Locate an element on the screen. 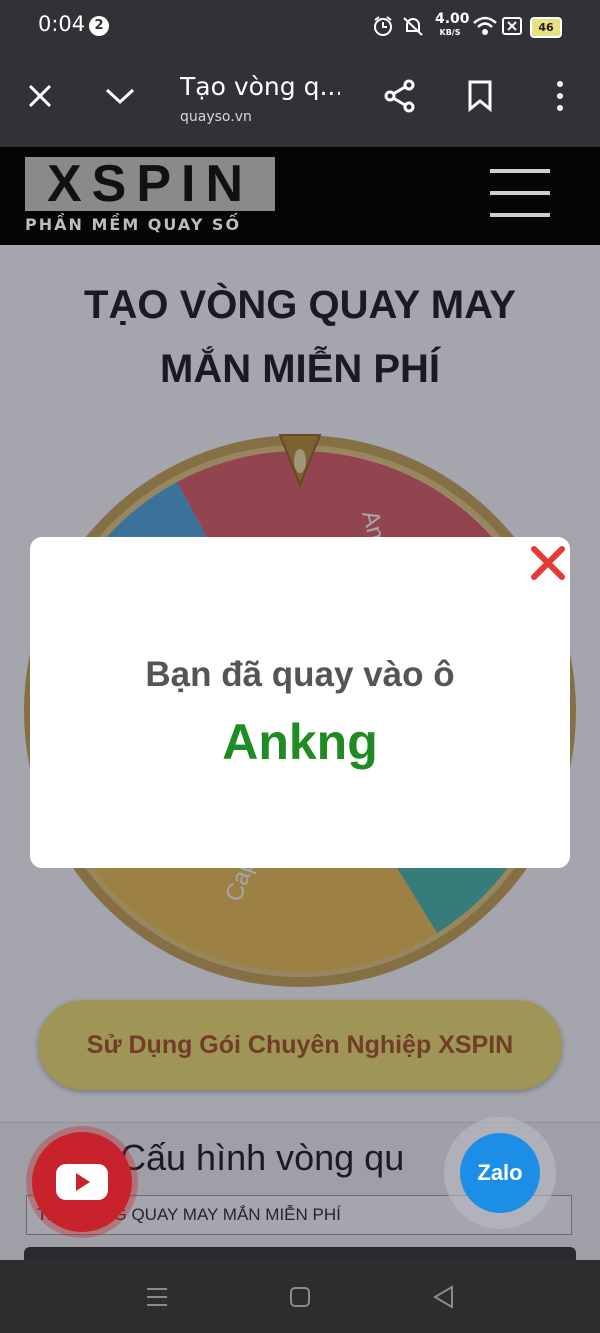 The image size is (600, 1333). recent-apps-button is located at coordinates (157, 1297).